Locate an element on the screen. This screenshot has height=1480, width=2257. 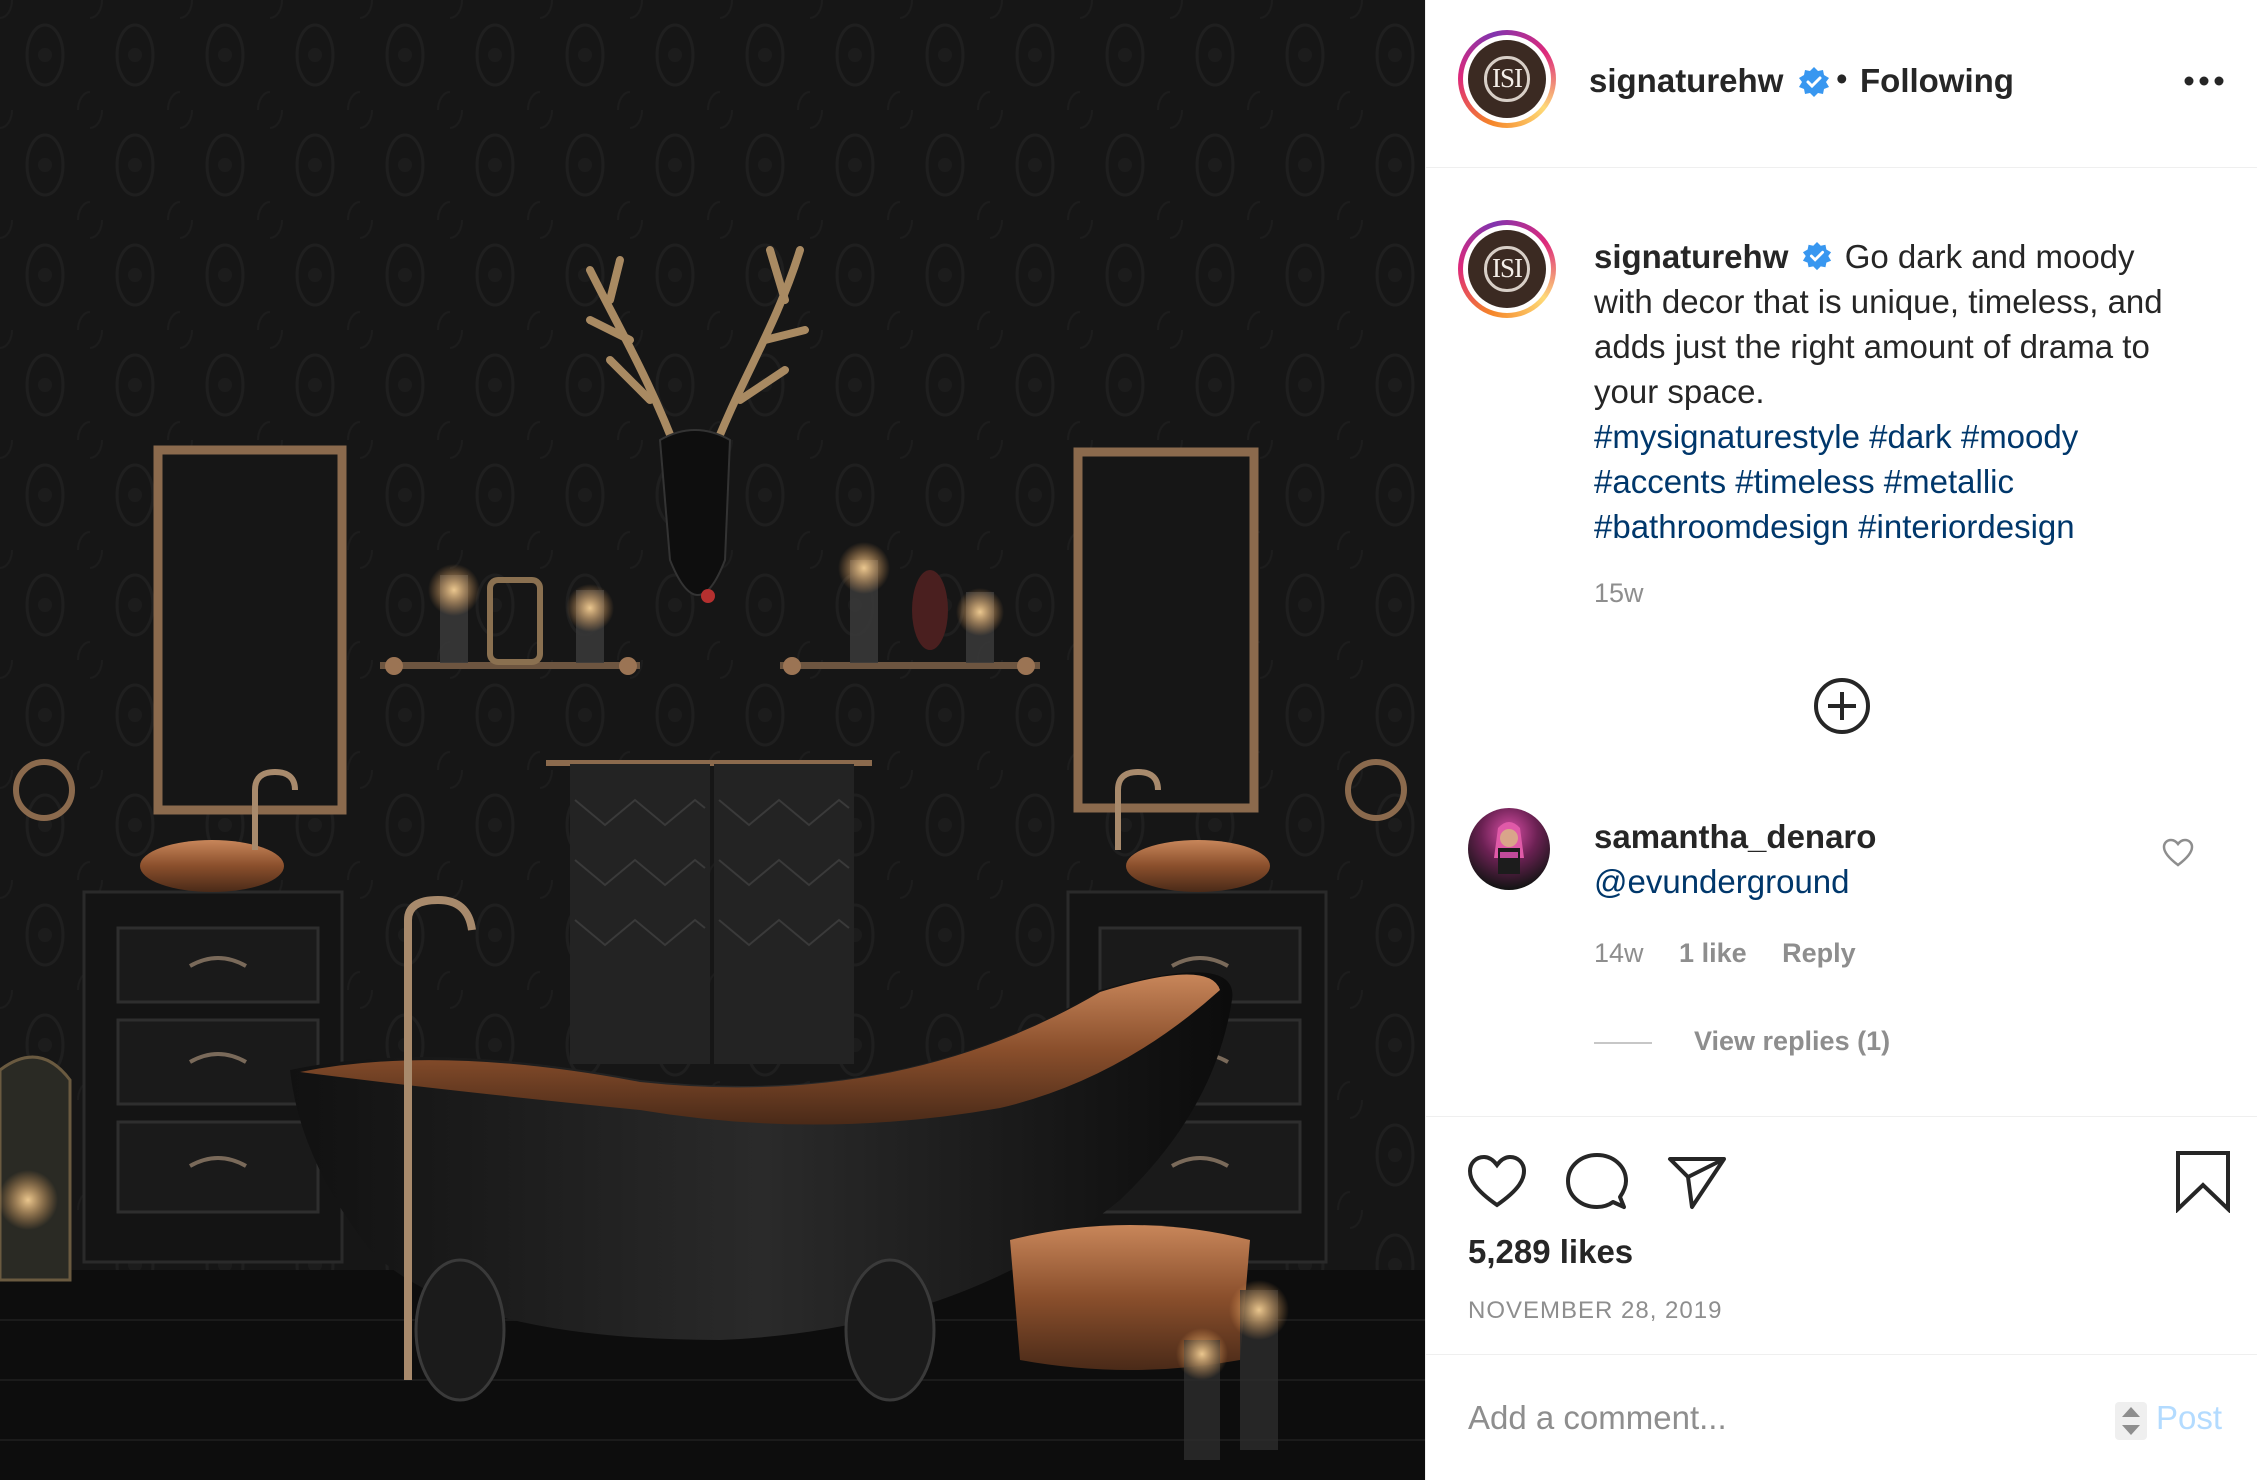
comment-icon is located at coordinates (1597, 1182).